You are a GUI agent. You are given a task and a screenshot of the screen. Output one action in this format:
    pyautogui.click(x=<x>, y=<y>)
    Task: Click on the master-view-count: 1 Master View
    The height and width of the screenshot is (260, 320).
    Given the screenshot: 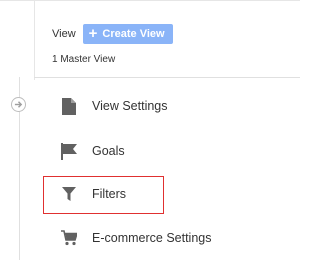 What is the action you would take?
    pyautogui.click(x=84, y=59)
    